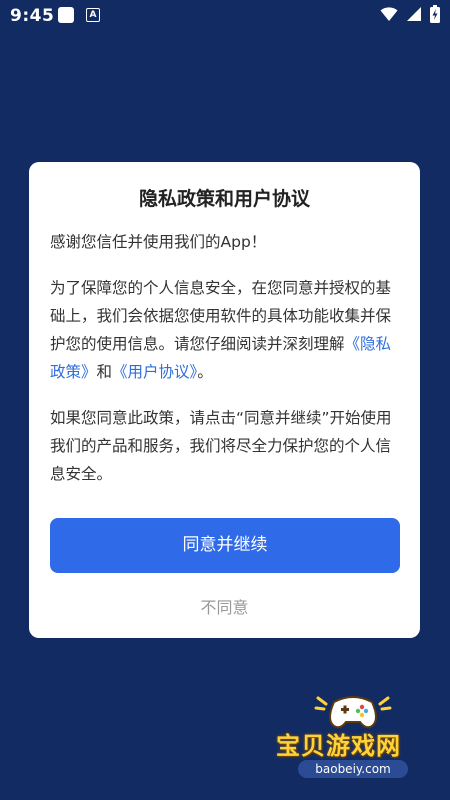  I want to click on and-text: 和, so click(104, 372).